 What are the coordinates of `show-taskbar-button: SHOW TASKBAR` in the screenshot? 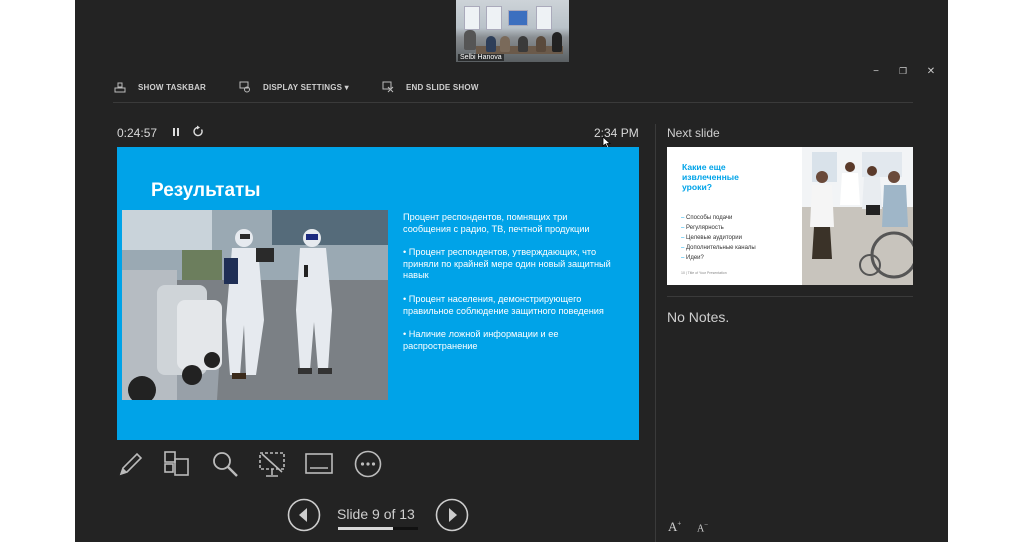 It's located at (160, 87).